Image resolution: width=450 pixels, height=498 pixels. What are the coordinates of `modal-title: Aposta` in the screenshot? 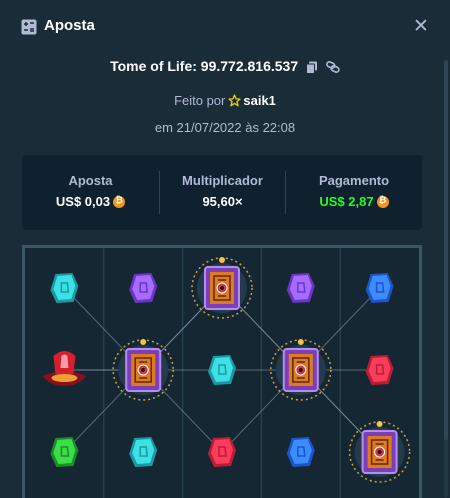 It's located at (69, 25).